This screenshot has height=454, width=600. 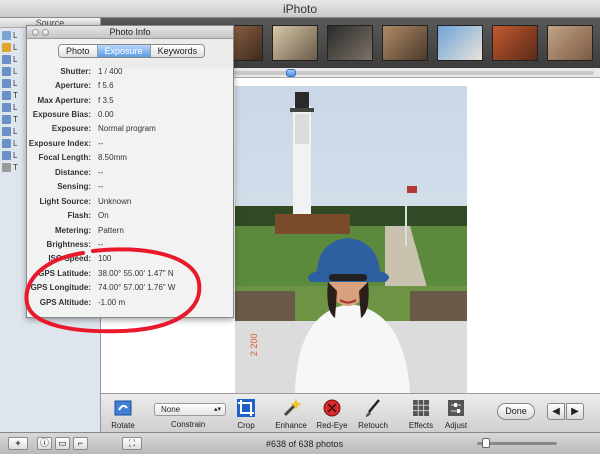 I want to click on info-row: Aperture: f 5.6, so click(x=131, y=85).